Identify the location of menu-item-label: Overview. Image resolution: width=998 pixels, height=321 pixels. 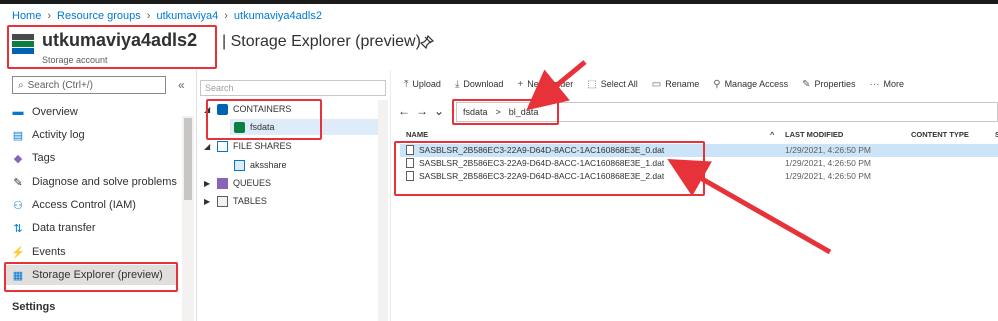
(55, 112).